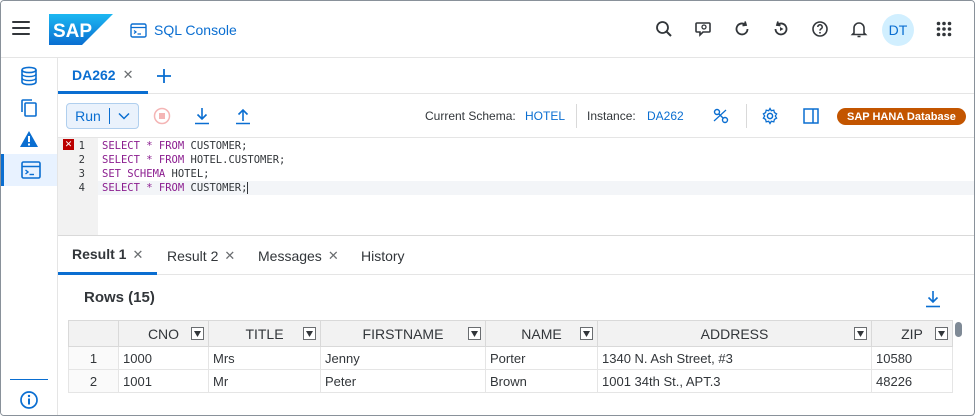  Describe the element at coordinates (81, 188) in the screenshot. I see `line-number: 4` at that location.